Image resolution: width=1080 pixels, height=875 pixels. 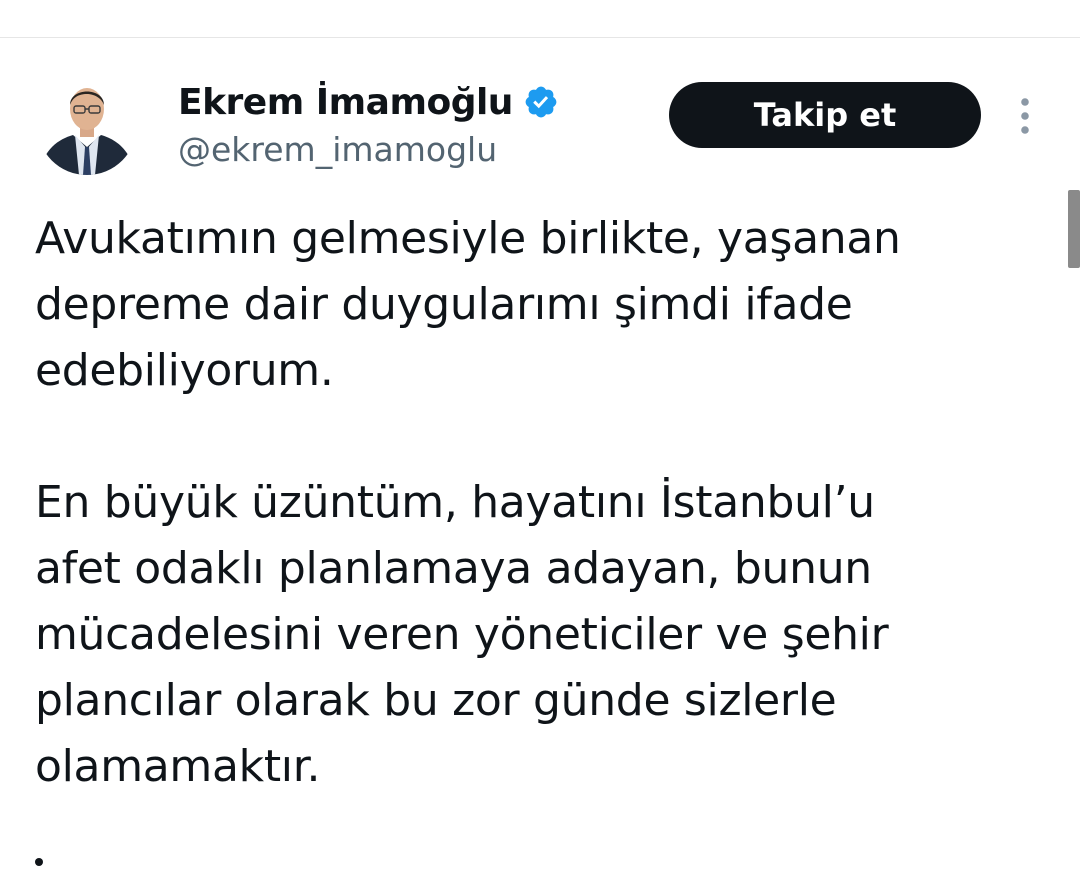 What do you see at coordinates (541, 102) in the screenshot?
I see `verified-badge-icon` at bounding box center [541, 102].